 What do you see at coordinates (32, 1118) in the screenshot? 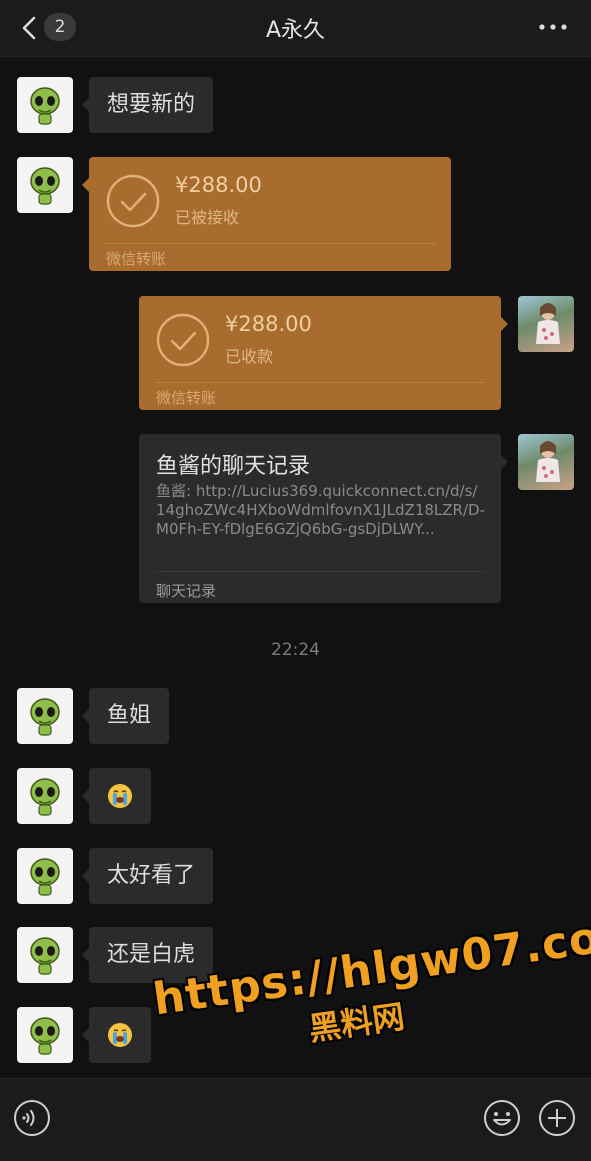
I see `voice-input-icon` at bounding box center [32, 1118].